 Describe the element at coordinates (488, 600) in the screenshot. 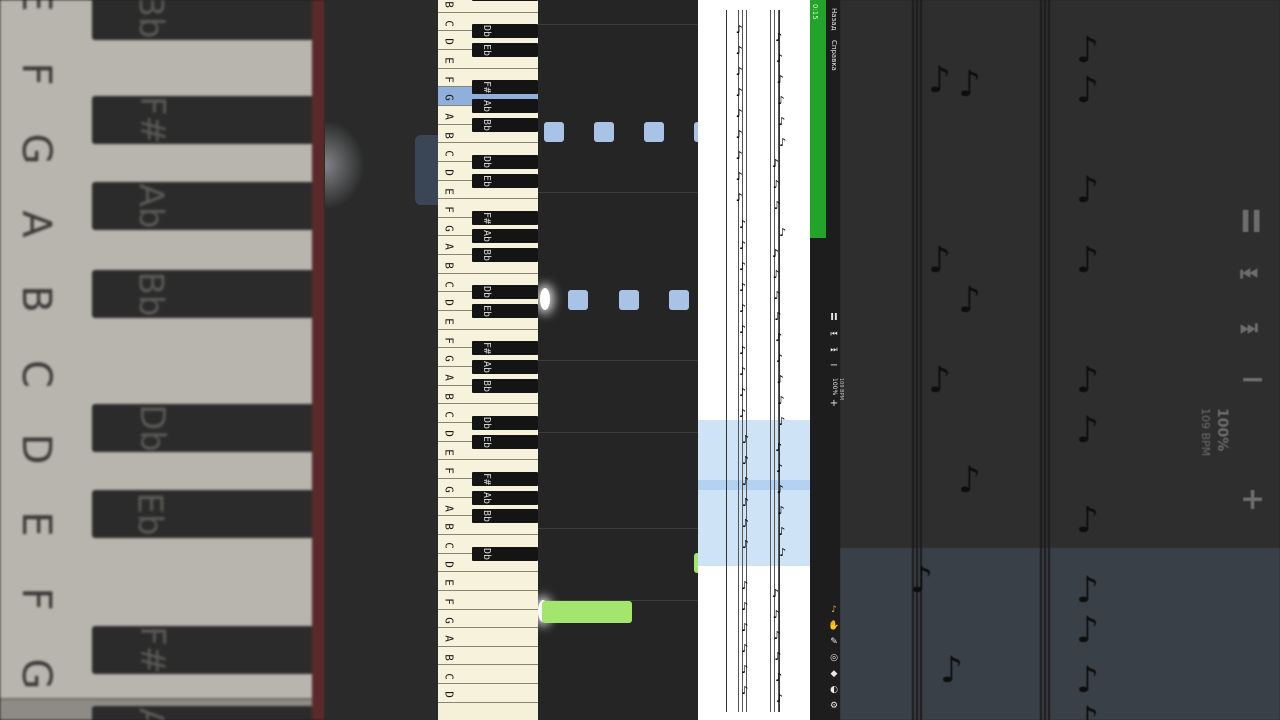

I see `white-key-f: F` at that location.